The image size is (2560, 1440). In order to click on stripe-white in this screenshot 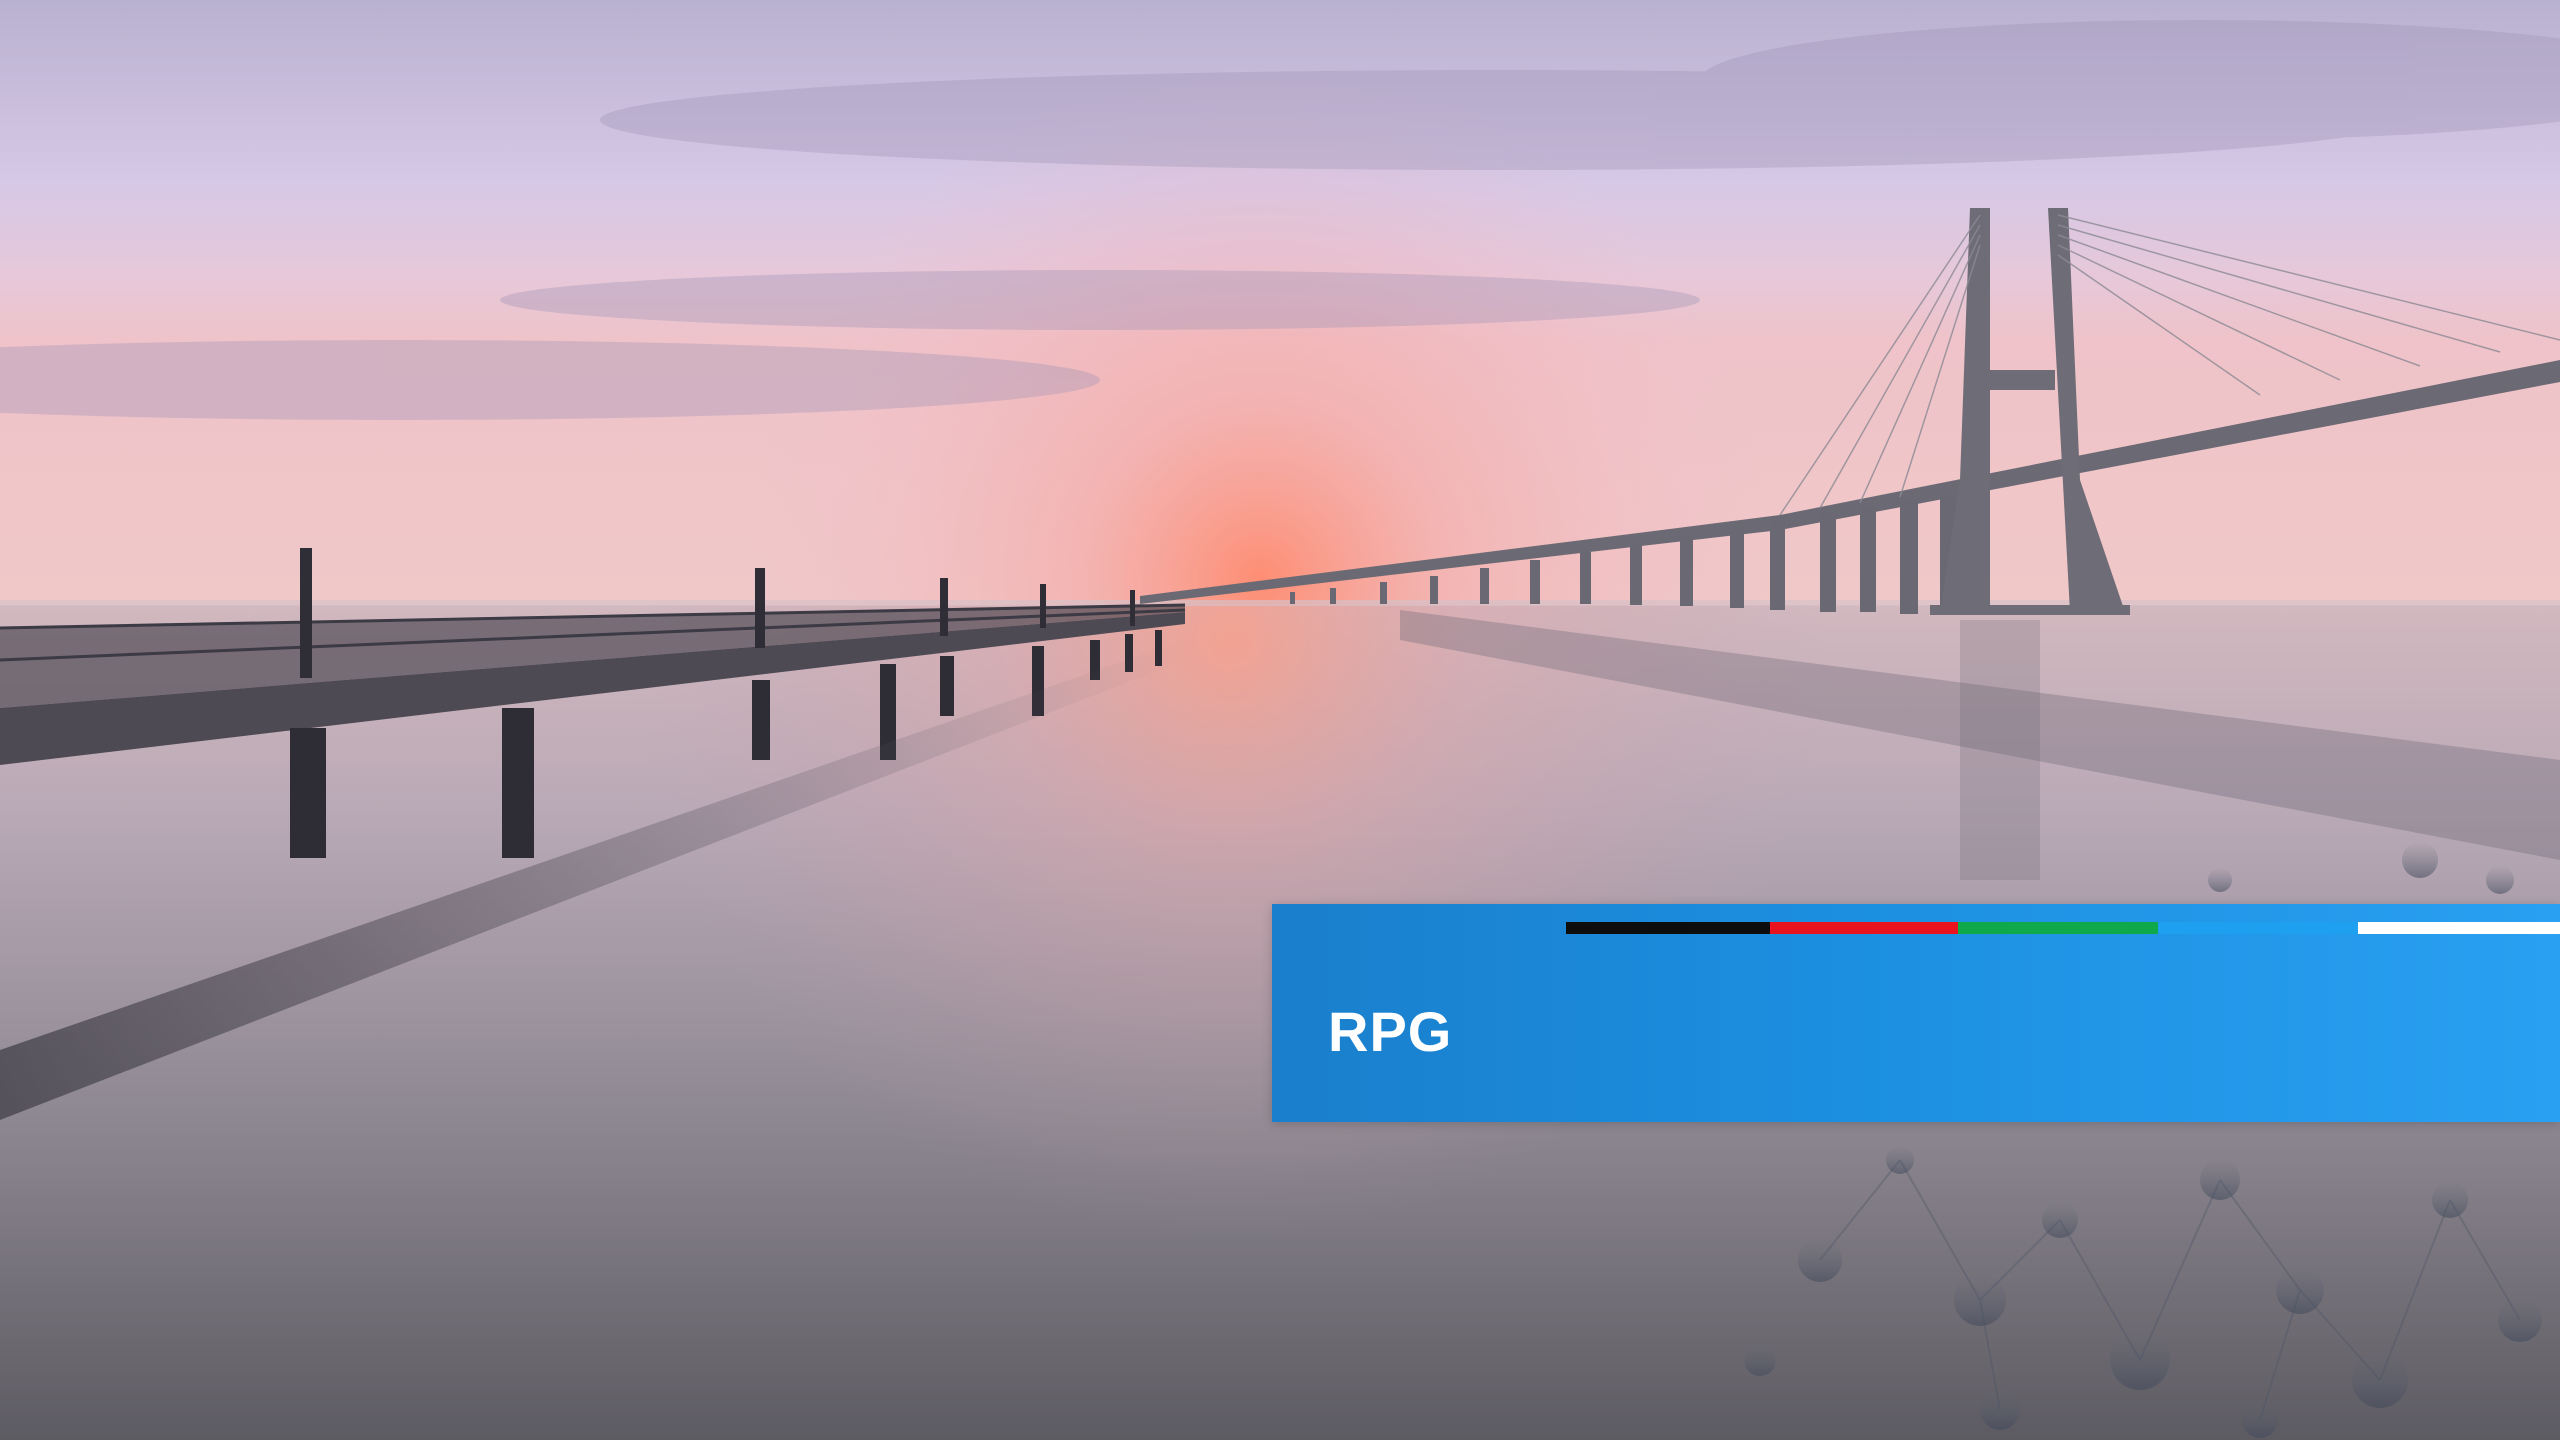, I will do `click(2459, 928)`.